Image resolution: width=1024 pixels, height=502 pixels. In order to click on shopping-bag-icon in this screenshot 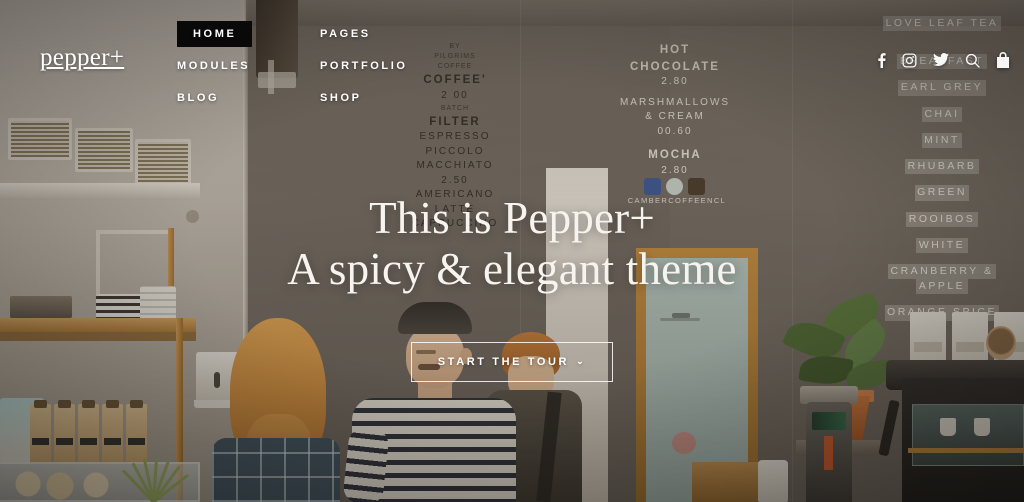, I will do `click(1003, 60)`.